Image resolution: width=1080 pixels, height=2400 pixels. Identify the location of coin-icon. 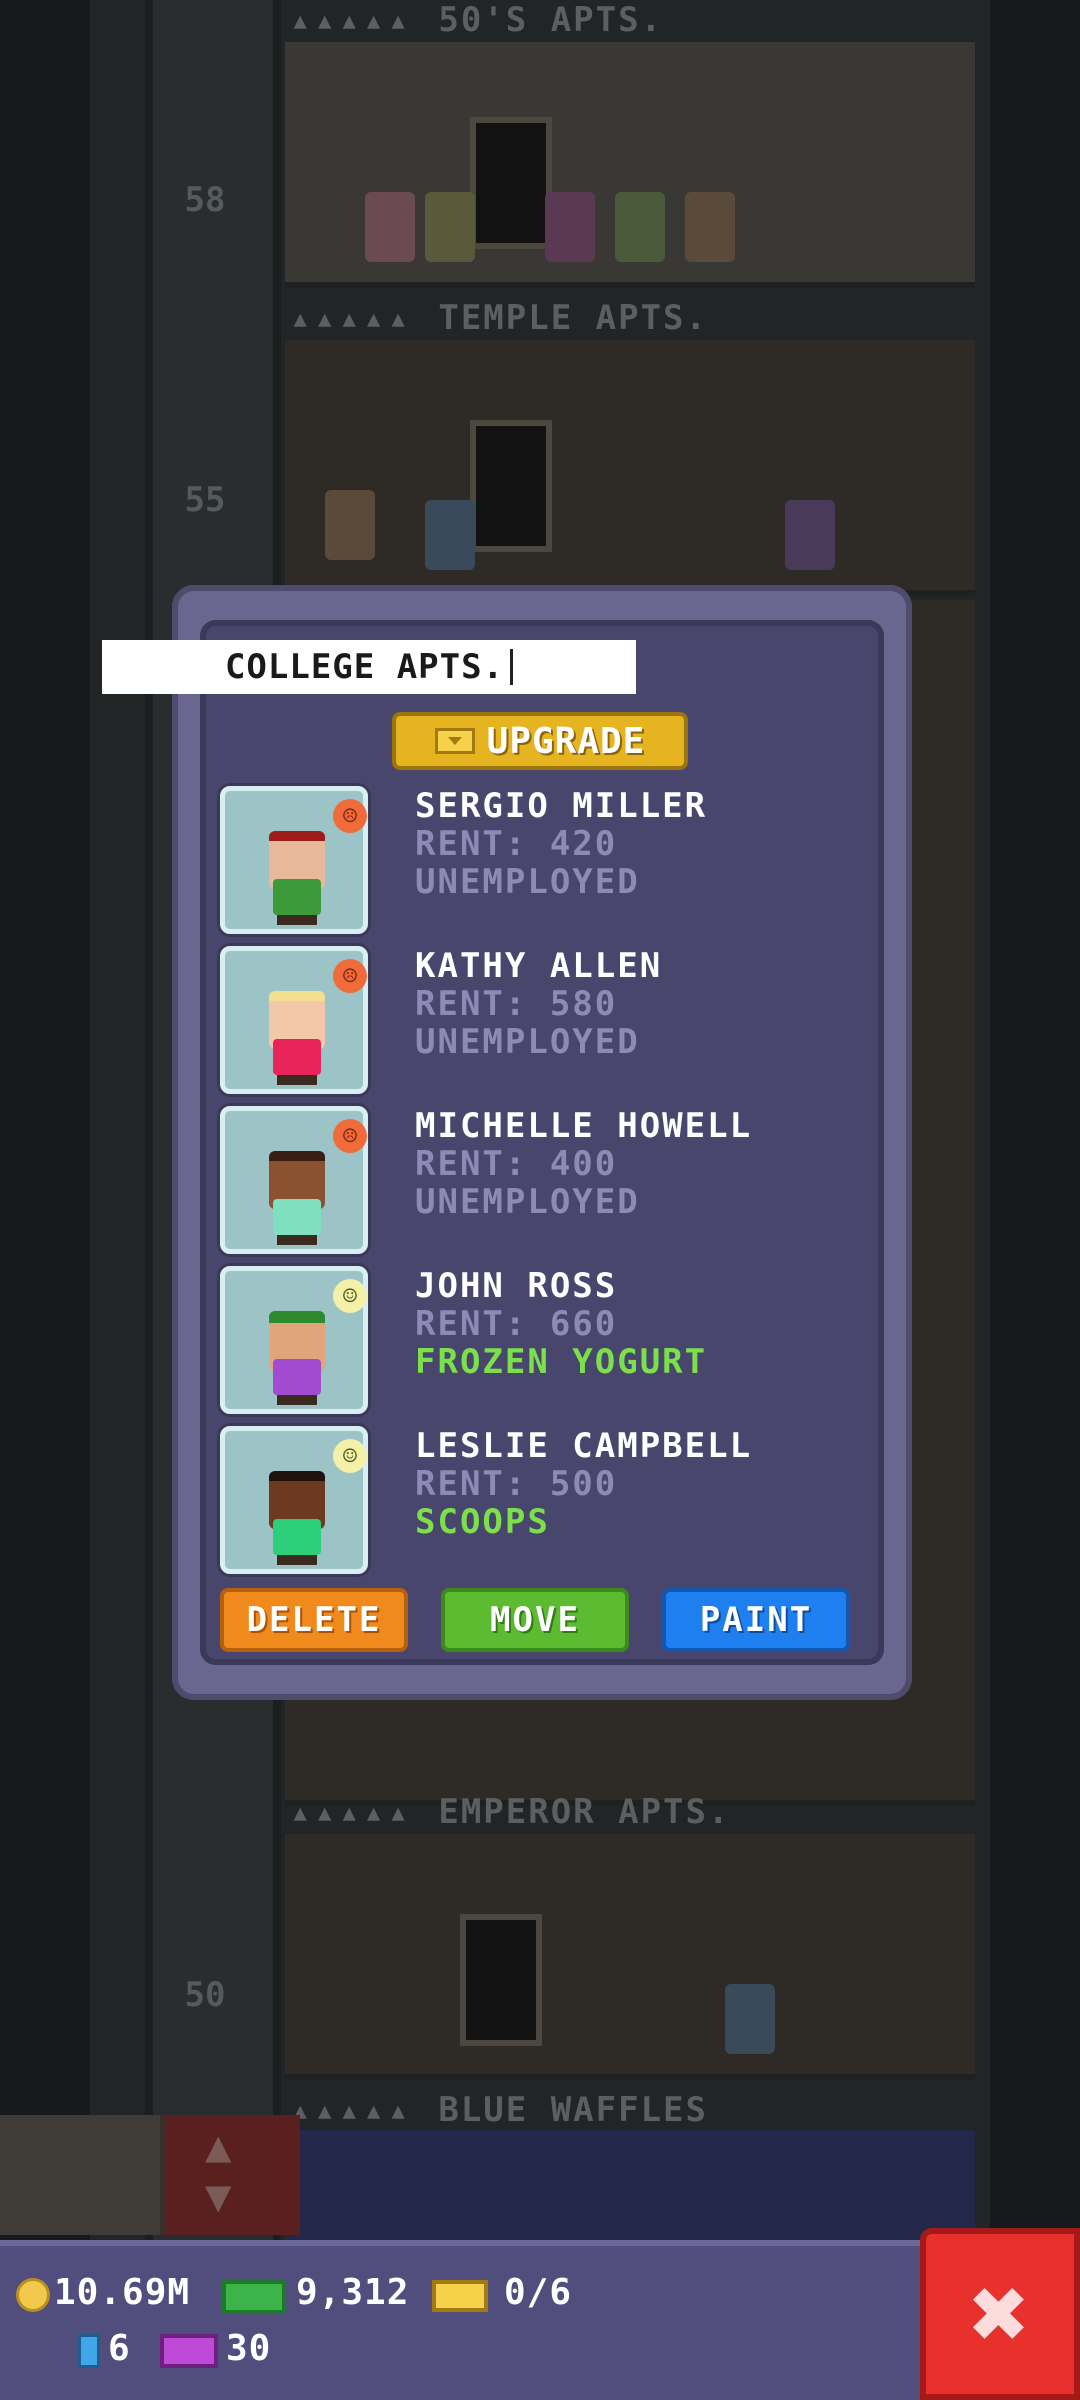
(33, 2295).